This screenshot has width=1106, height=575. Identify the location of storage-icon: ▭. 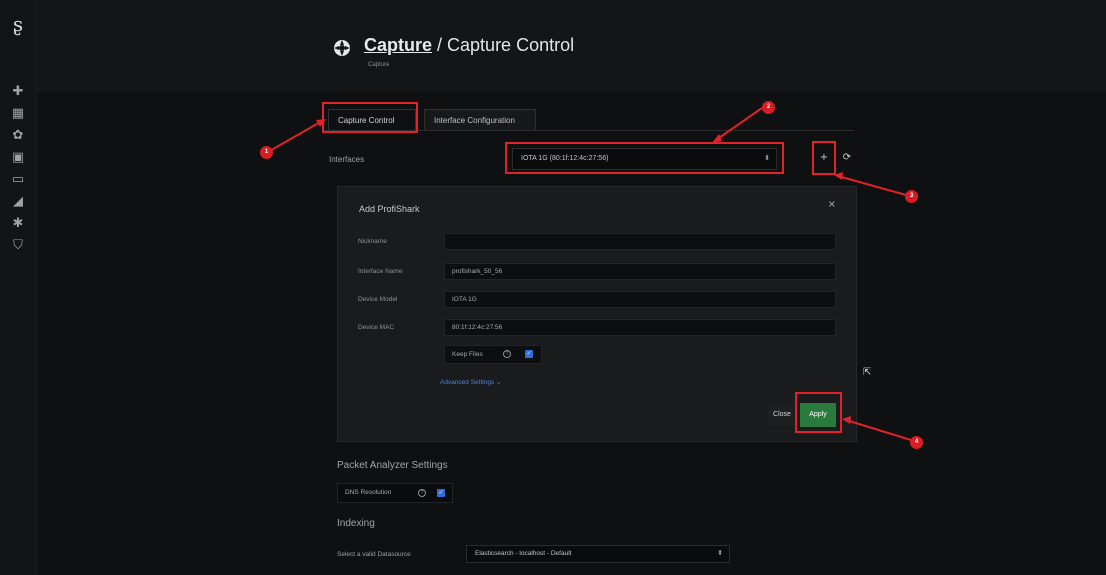
(18, 180).